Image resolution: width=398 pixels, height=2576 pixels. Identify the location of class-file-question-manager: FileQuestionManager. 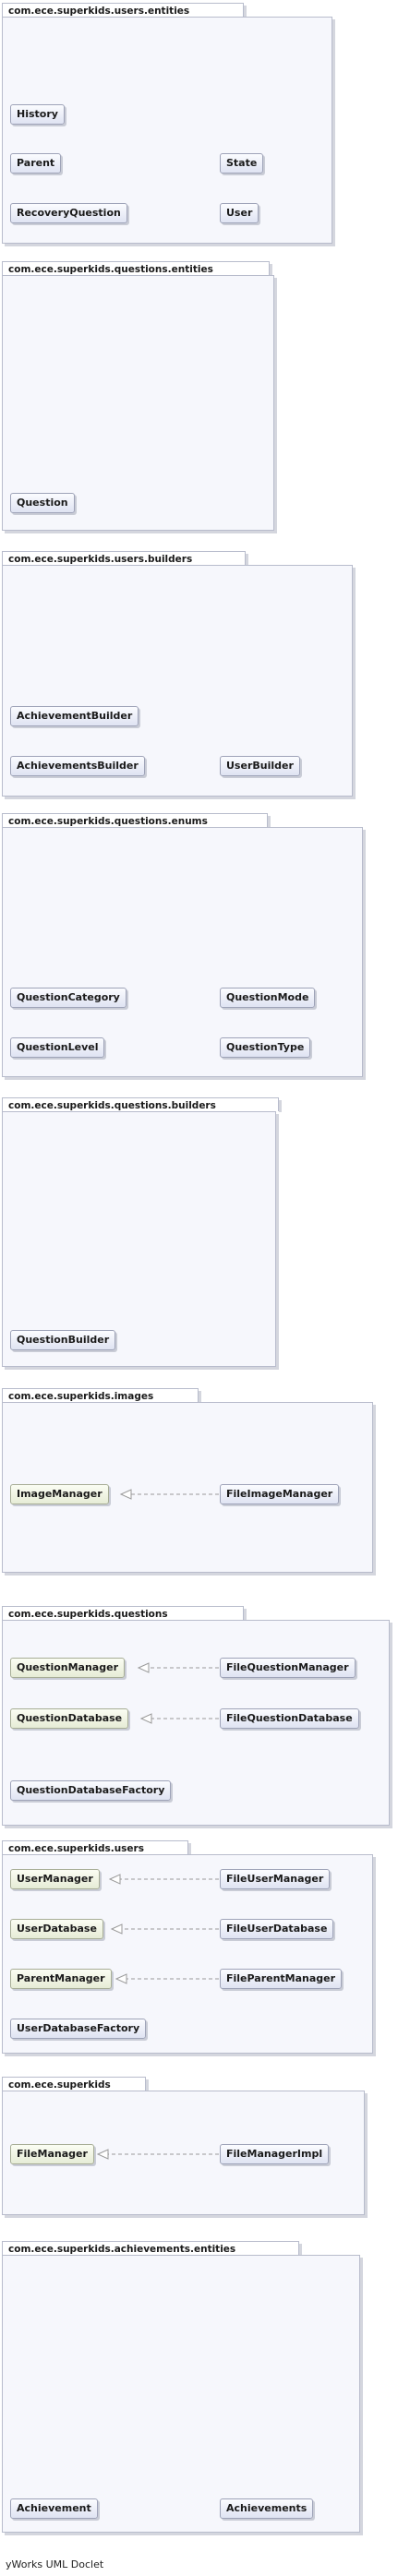
(288, 1668).